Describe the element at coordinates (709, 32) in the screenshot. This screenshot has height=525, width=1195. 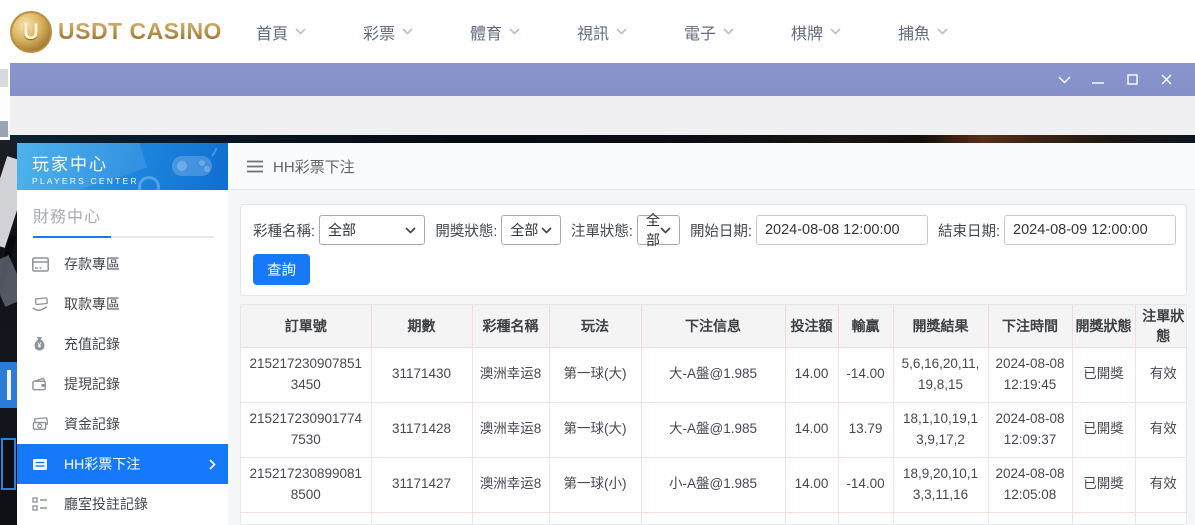
I see `nav-item-slots: 電子` at that location.